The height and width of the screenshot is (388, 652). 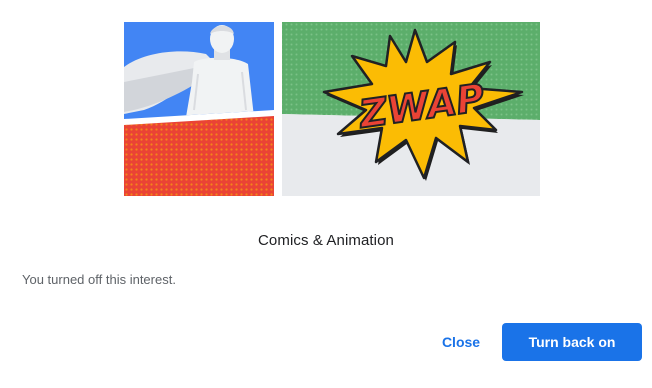 What do you see at coordinates (199, 70) in the screenshot?
I see `hero-panel` at bounding box center [199, 70].